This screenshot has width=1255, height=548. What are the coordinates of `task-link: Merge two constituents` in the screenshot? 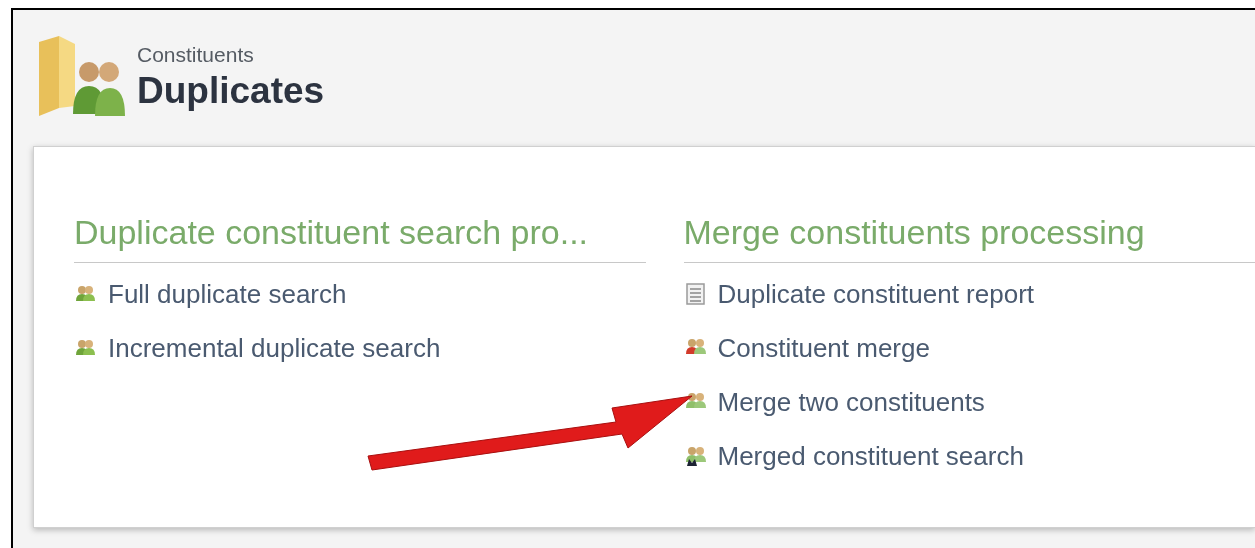 It's located at (969, 402).